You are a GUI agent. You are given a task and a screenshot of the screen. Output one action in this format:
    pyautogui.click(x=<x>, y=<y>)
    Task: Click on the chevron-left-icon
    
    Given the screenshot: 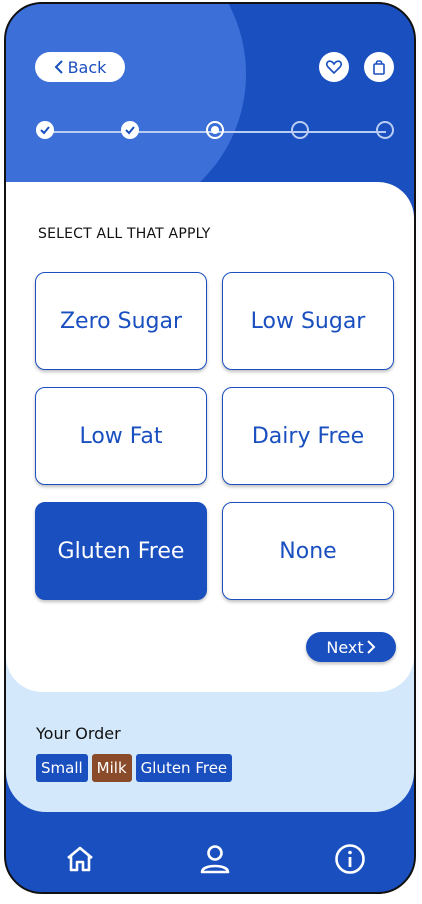 What is the action you would take?
    pyautogui.click(x=58, y=67)
    